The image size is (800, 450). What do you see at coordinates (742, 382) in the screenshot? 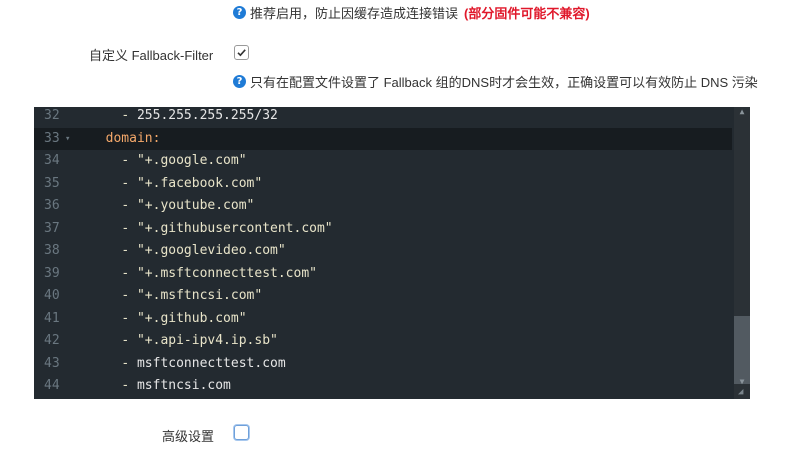
I see `scroll-down-icon: ▼` at bounding box center [742, 382].